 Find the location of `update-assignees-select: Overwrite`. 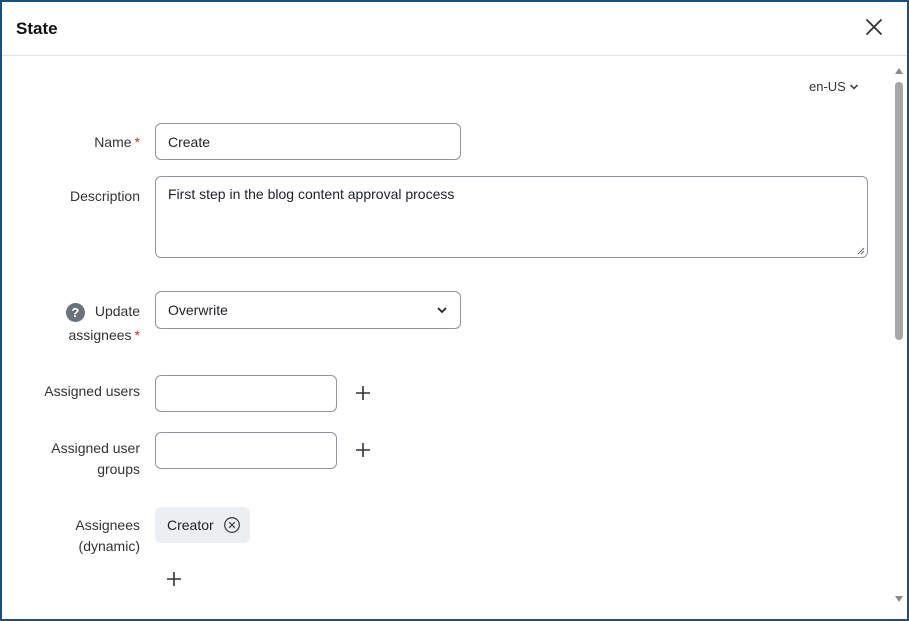

update-assignees-select: Overwrite is located at coordinates (308, 310).